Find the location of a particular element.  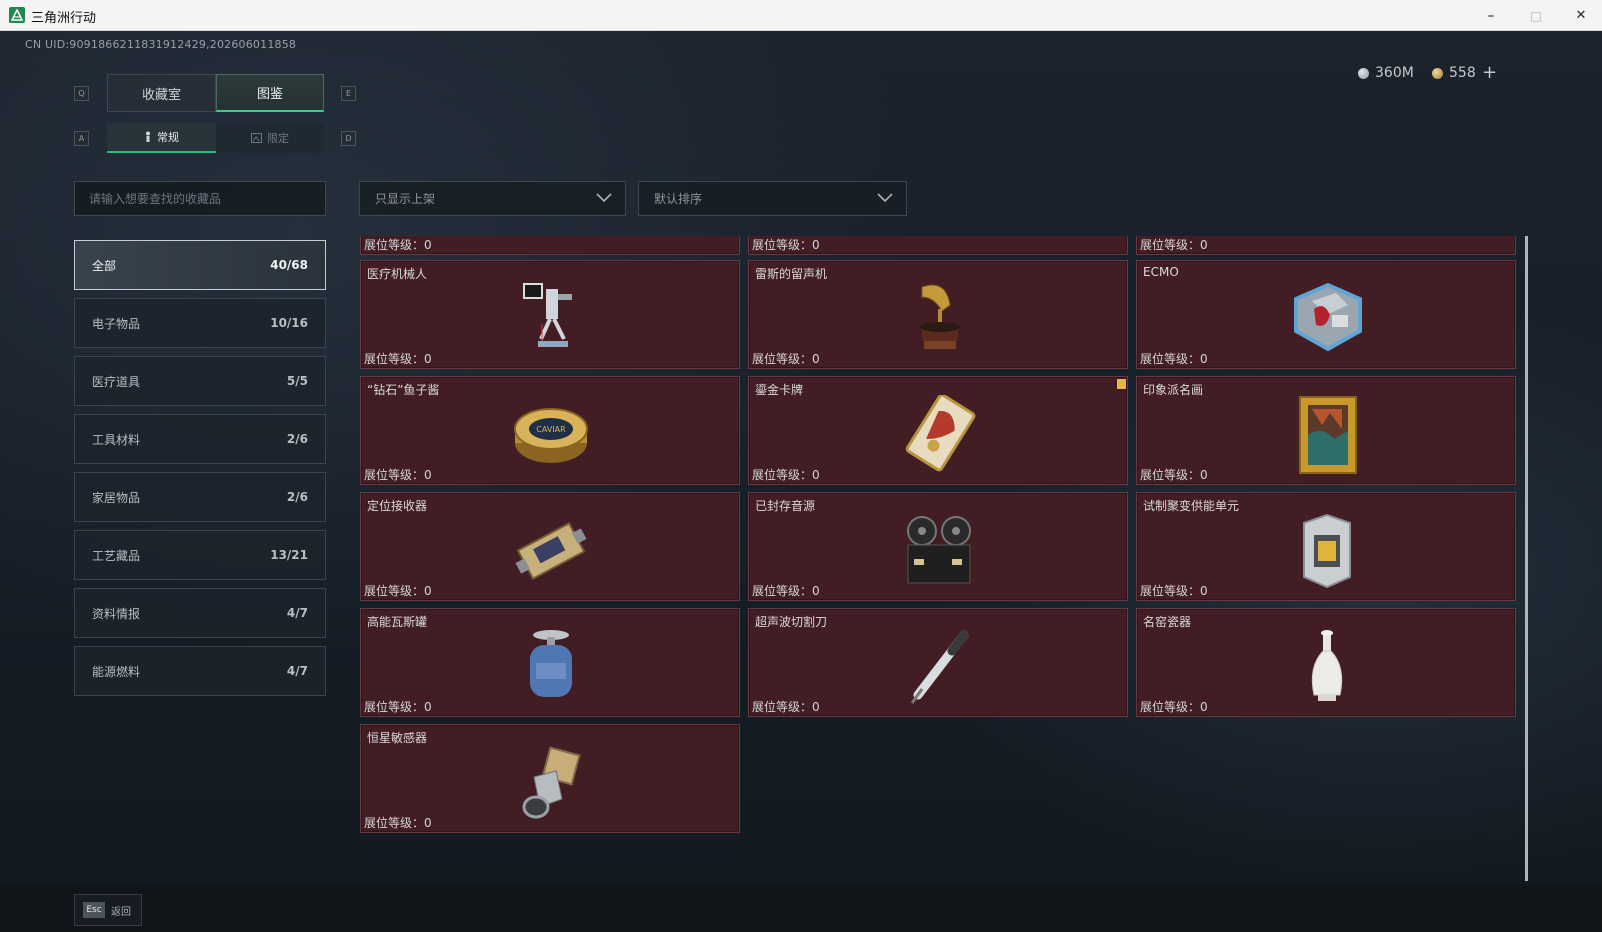

grid-scrollbar is located at coordinates (1526, 558).